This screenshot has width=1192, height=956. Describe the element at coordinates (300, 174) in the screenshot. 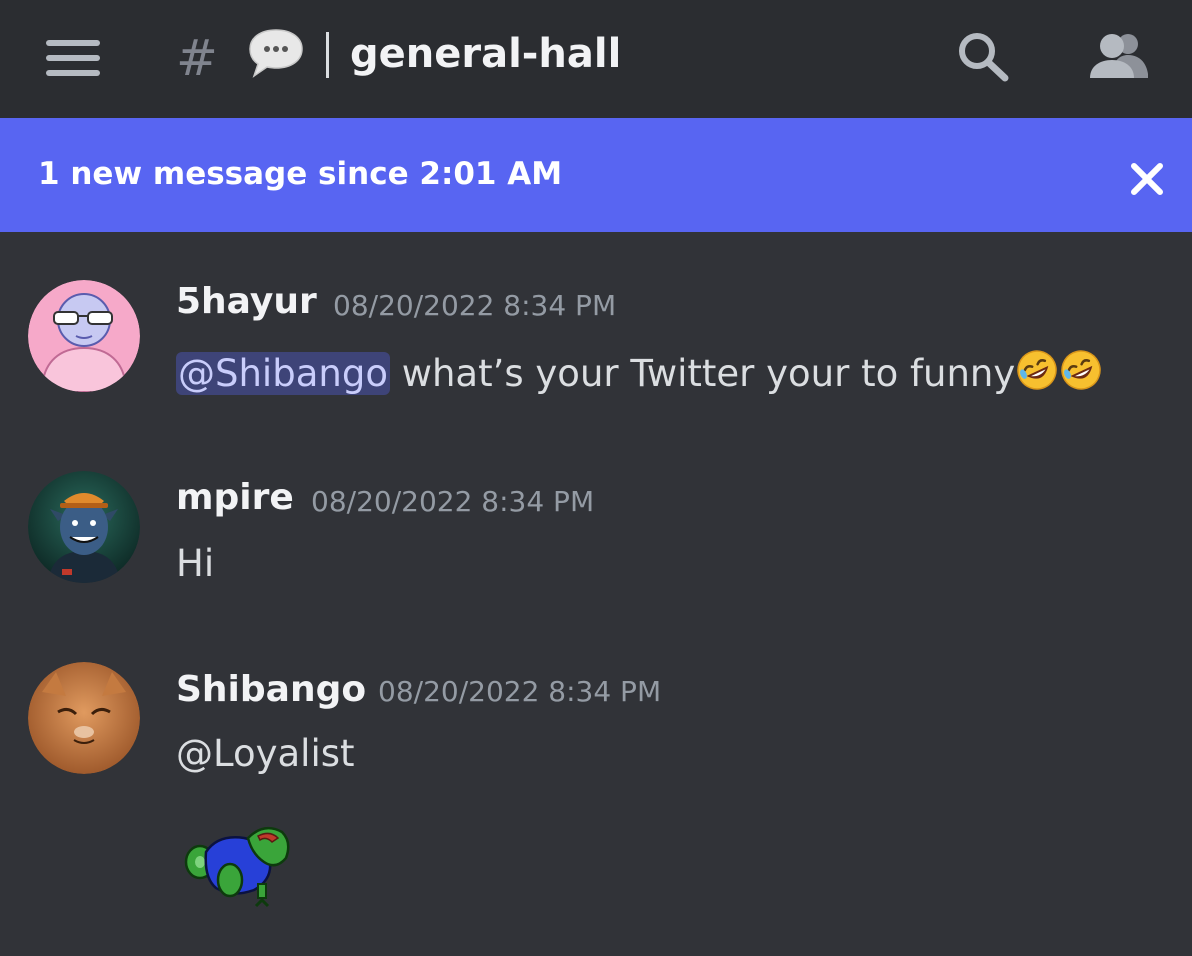

I see `new-messages-text: 1 new message since 2:01 AM` at that location.